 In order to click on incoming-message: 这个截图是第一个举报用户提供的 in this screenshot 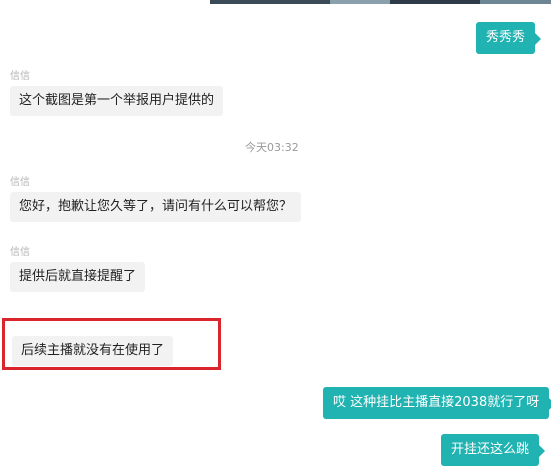, I will do `click(117, 101)`.